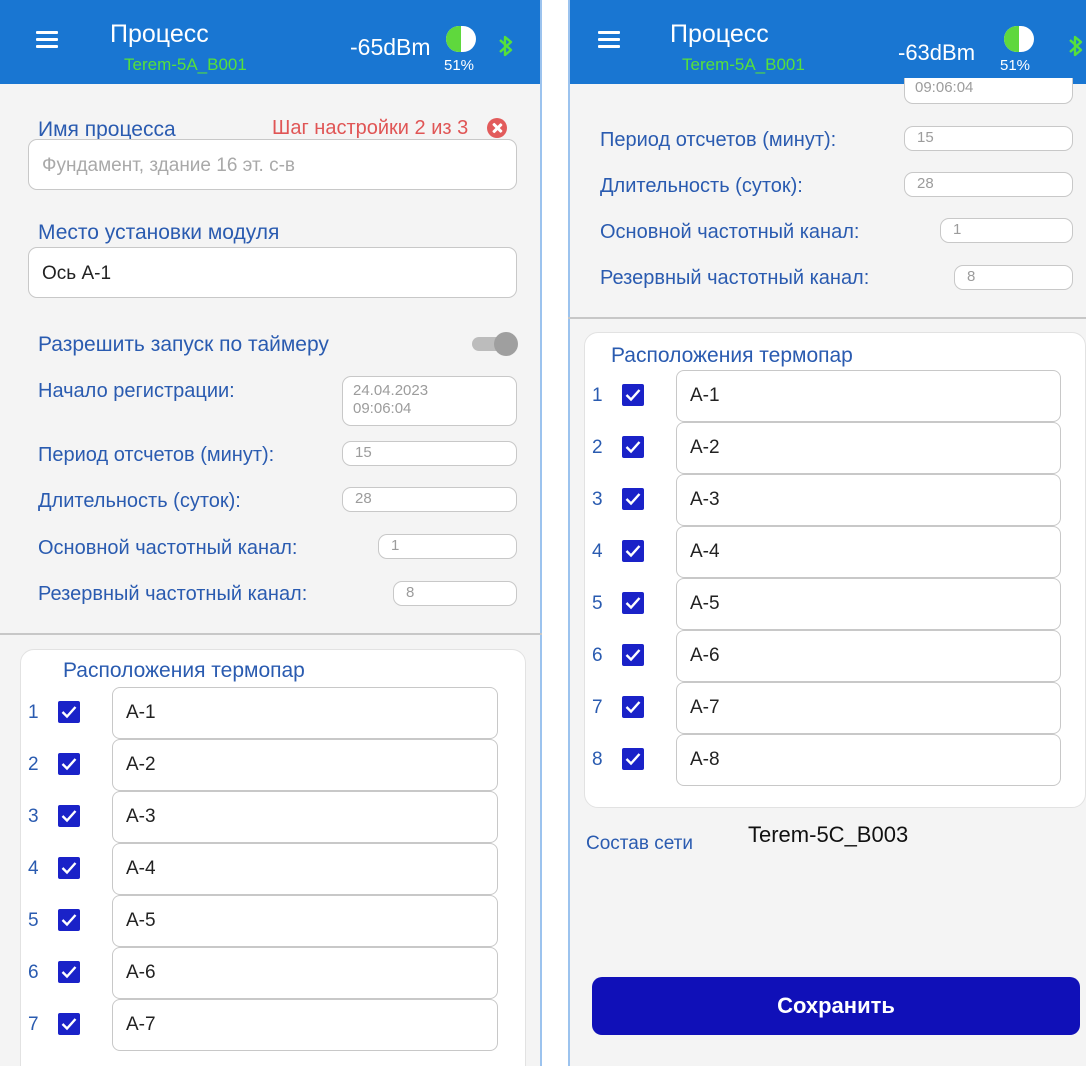 The image size is (1086, 1066). What do you see at coordinates (743, 64) in the screenshot?
I see `device-name: Terem-5A_B001` at bounding box center [743, 64].